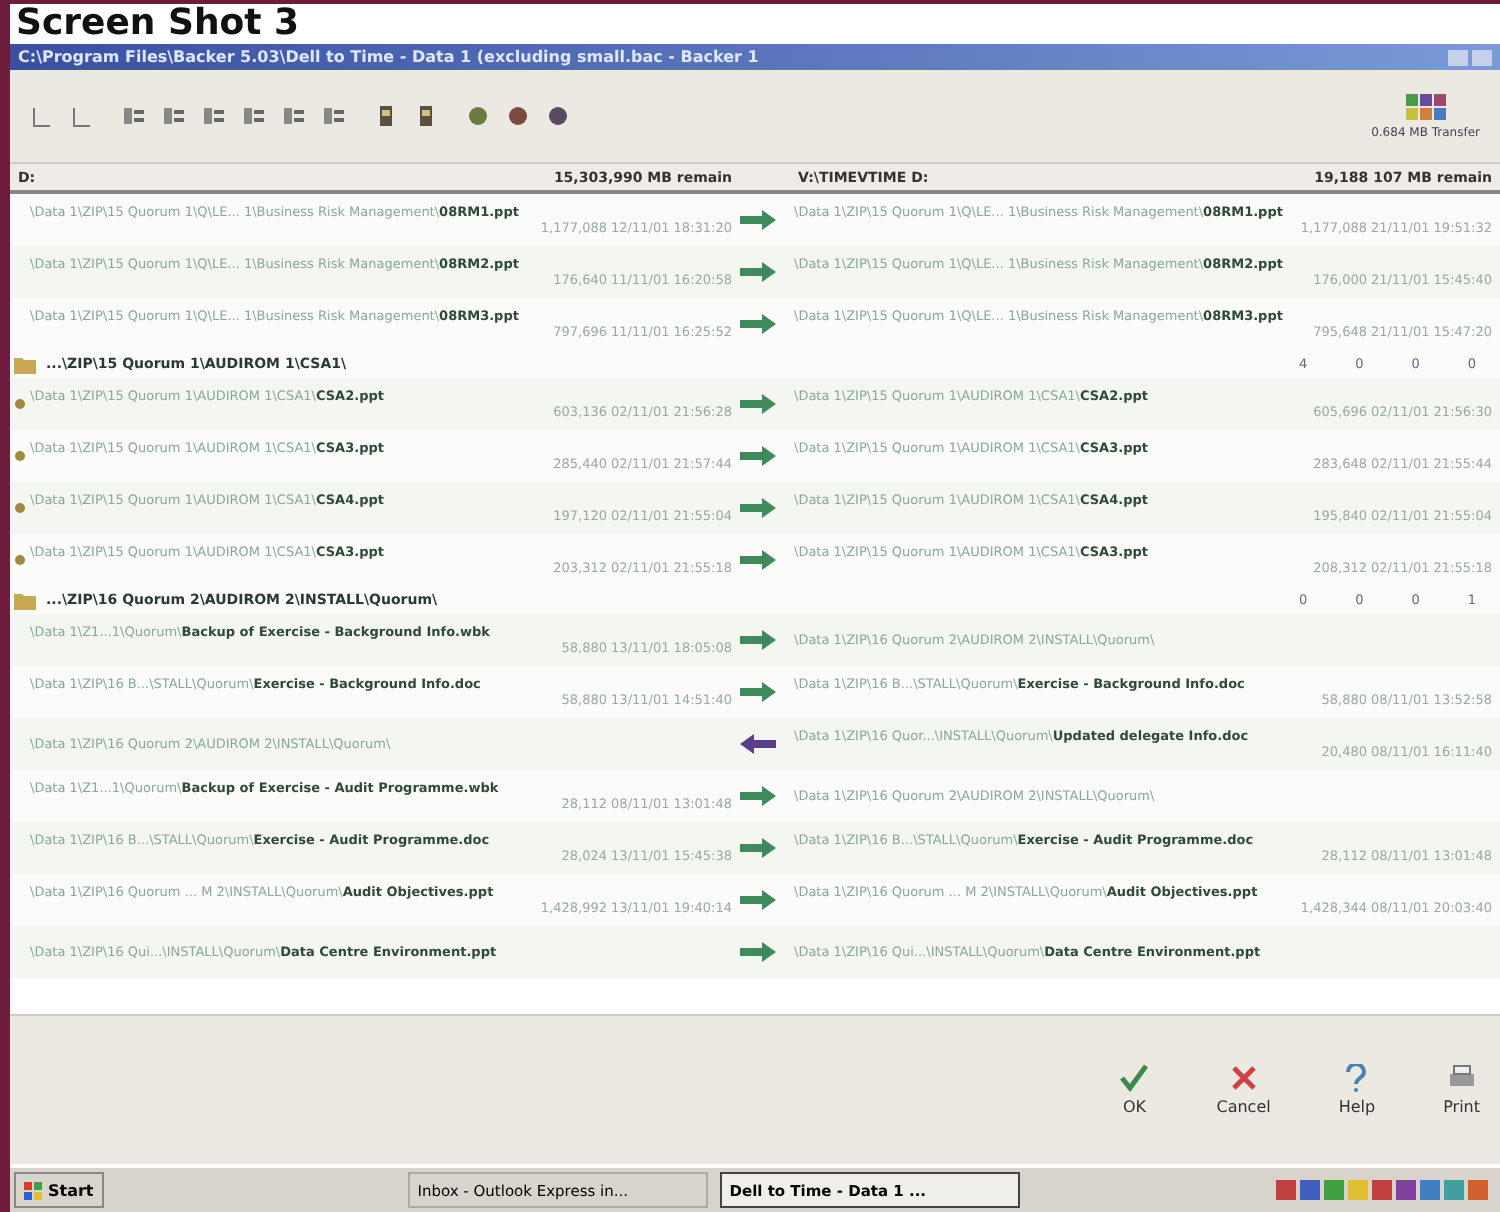 This screenshot has width=1500, height=1212. I want to click on color-grid-icon, so click(1425, 107).